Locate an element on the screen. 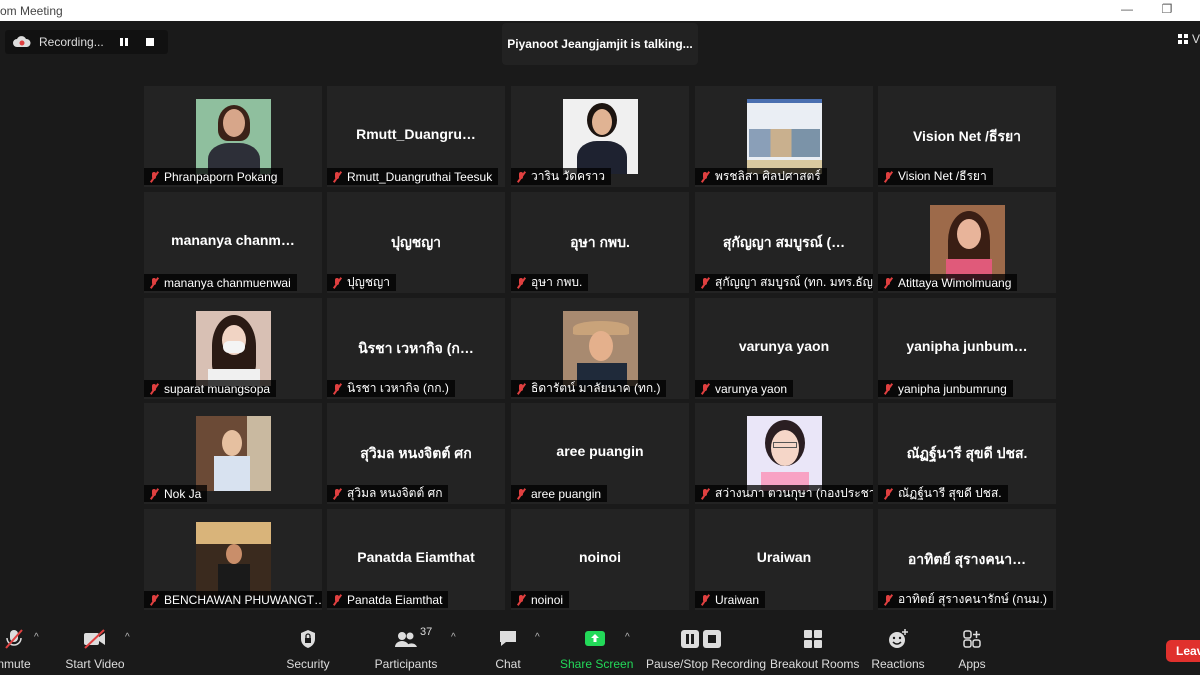 This screenshot has height=675, width=1200. participant-tile: suparat muangsopa is located at coordinates (233, 348).